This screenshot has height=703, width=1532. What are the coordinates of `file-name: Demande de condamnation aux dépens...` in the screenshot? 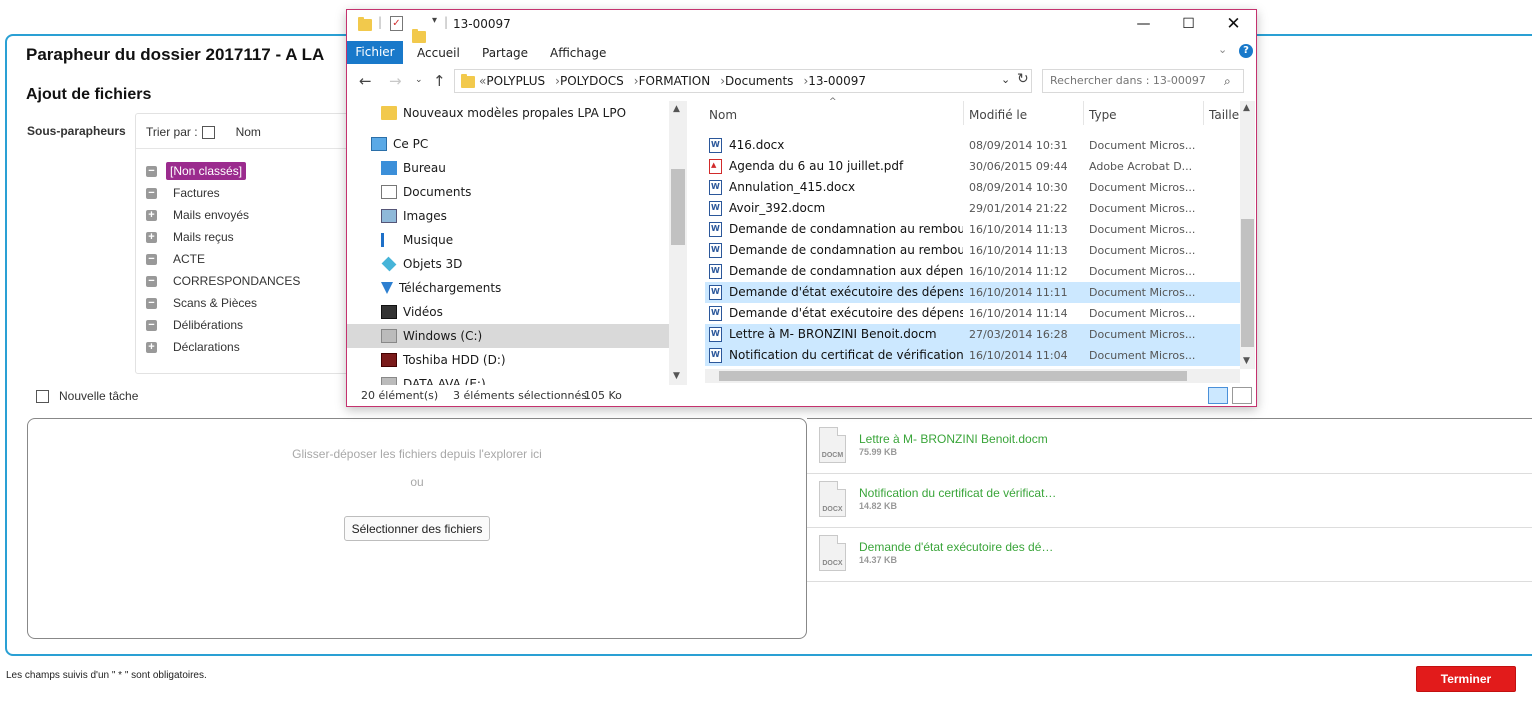 It's located at (846, 271).